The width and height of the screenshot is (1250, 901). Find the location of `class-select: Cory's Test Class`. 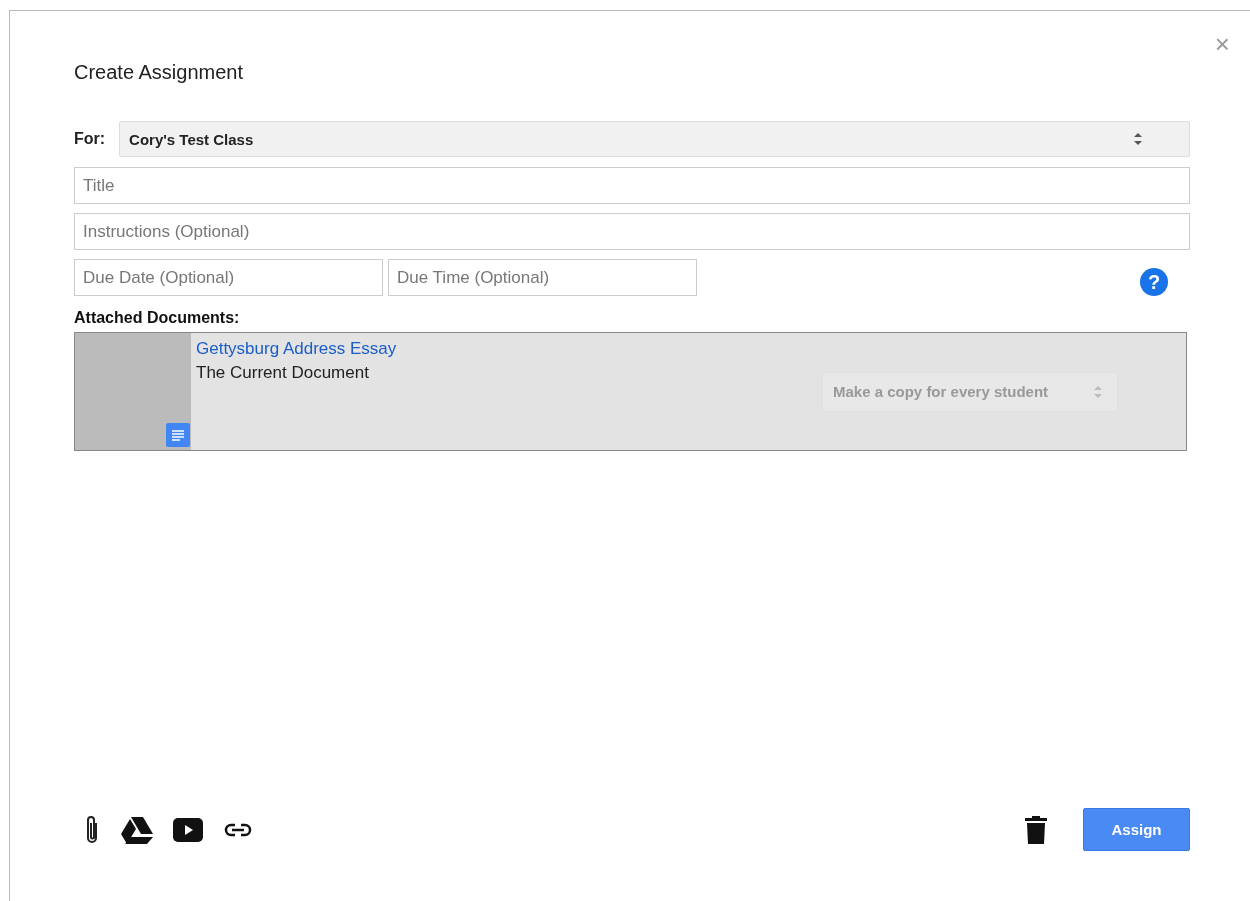

class-select: Cory's Test Class is located at coordinates (654, 139).